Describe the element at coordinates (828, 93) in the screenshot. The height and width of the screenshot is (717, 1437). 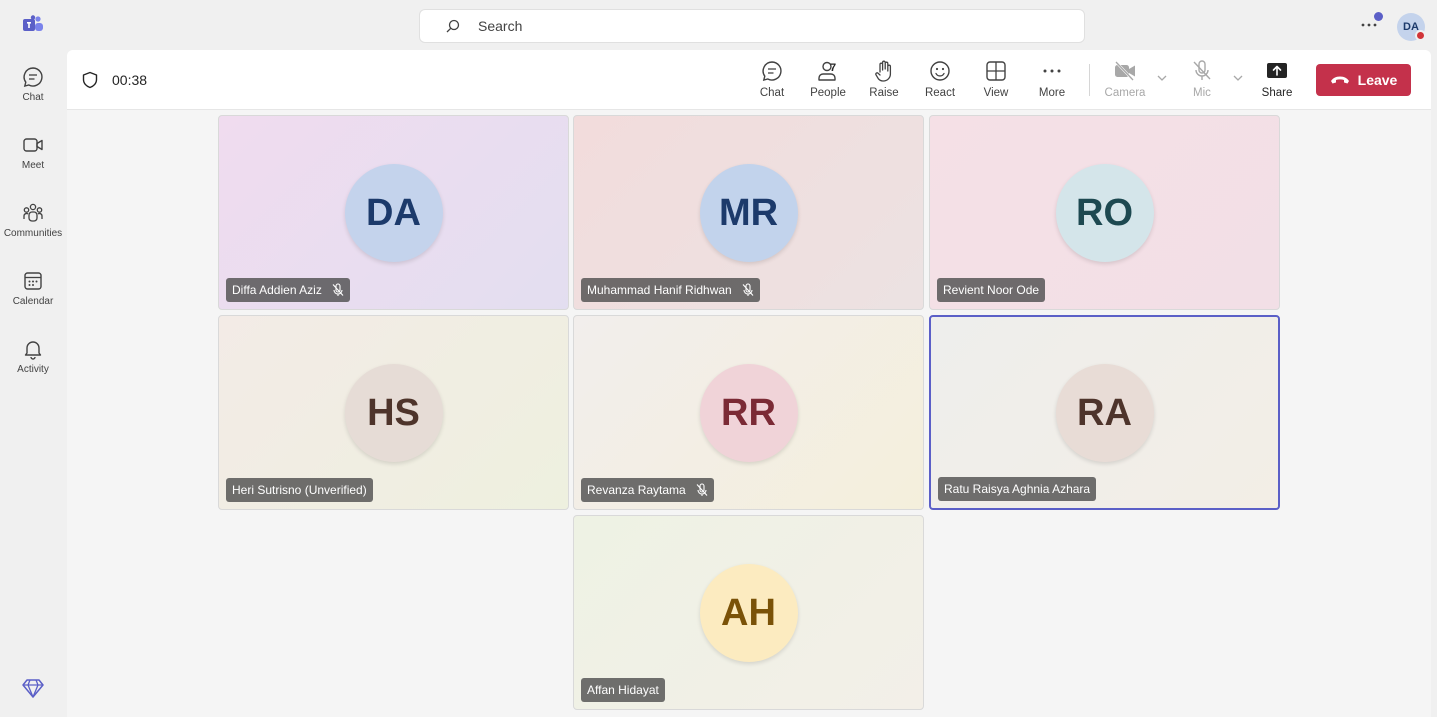
I see `people-label: People` at that location.